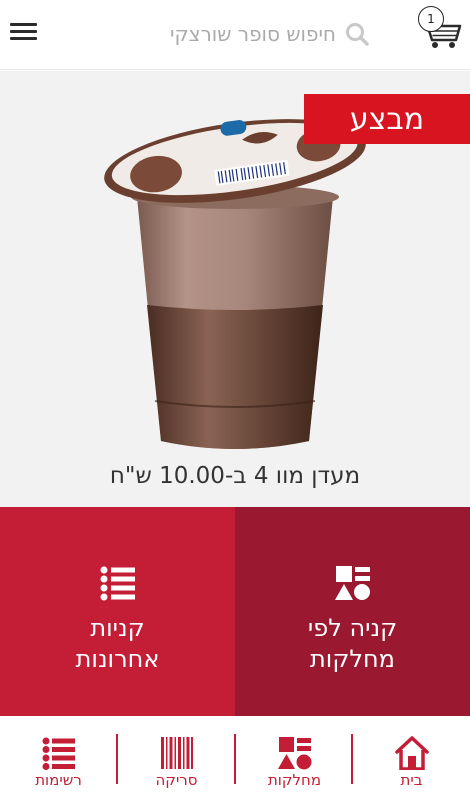  Describe the element at coordinates (176, 780) in the screenshot. I see `nav-scan-label: סריקה` at that location.